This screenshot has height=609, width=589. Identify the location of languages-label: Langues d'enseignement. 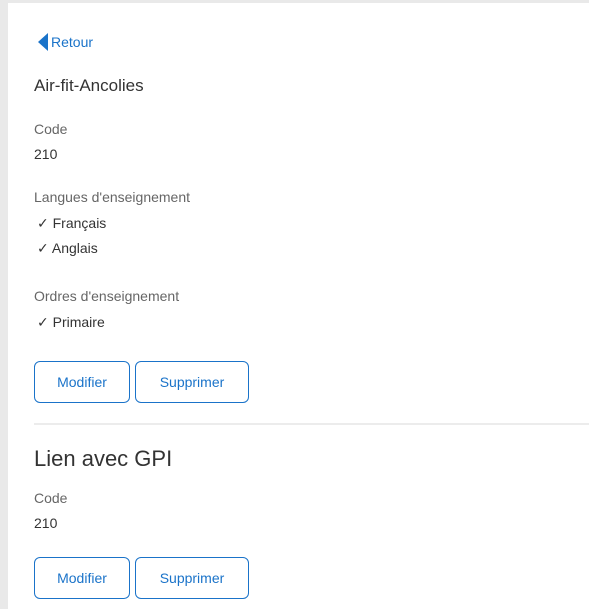
(112, 197).